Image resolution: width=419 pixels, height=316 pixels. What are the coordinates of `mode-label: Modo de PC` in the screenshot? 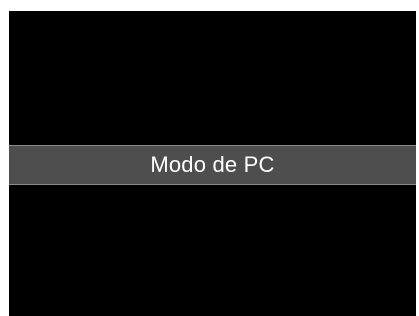 It's located at (212, 164).